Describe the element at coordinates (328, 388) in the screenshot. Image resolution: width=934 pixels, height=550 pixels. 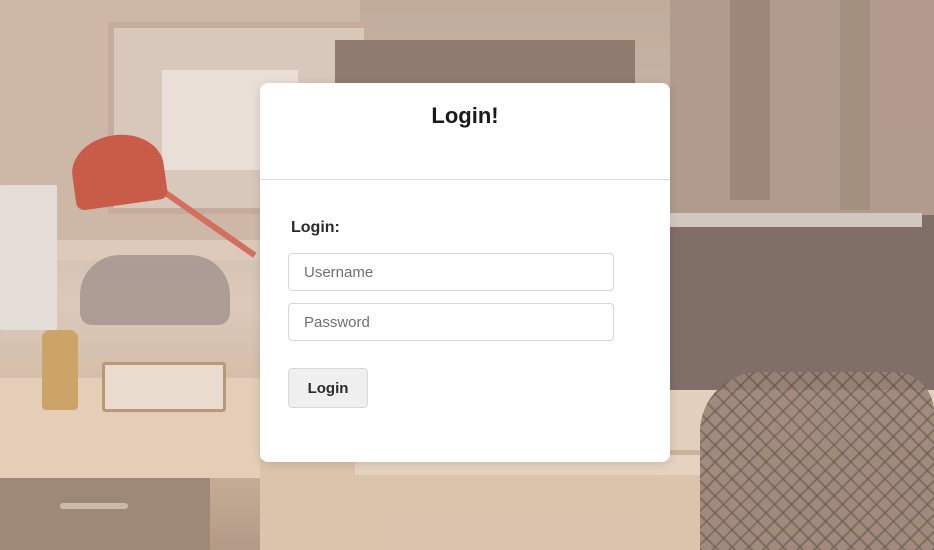
I see `login-button: Login` at that location.